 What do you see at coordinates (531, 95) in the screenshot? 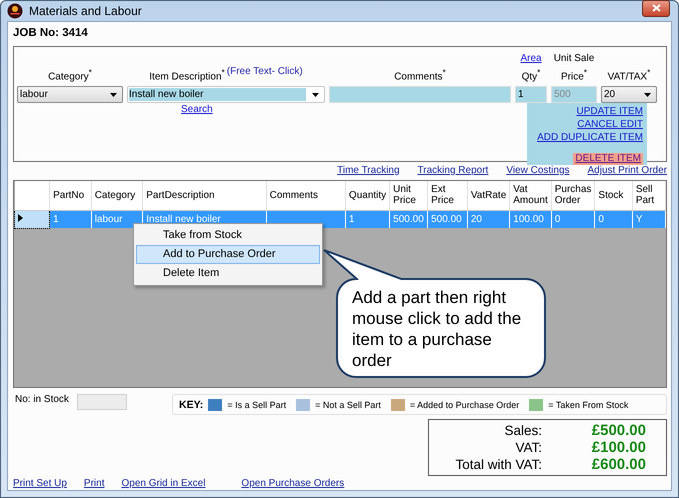
I see `quantity-field: 1` at bounding box center [531, 95].